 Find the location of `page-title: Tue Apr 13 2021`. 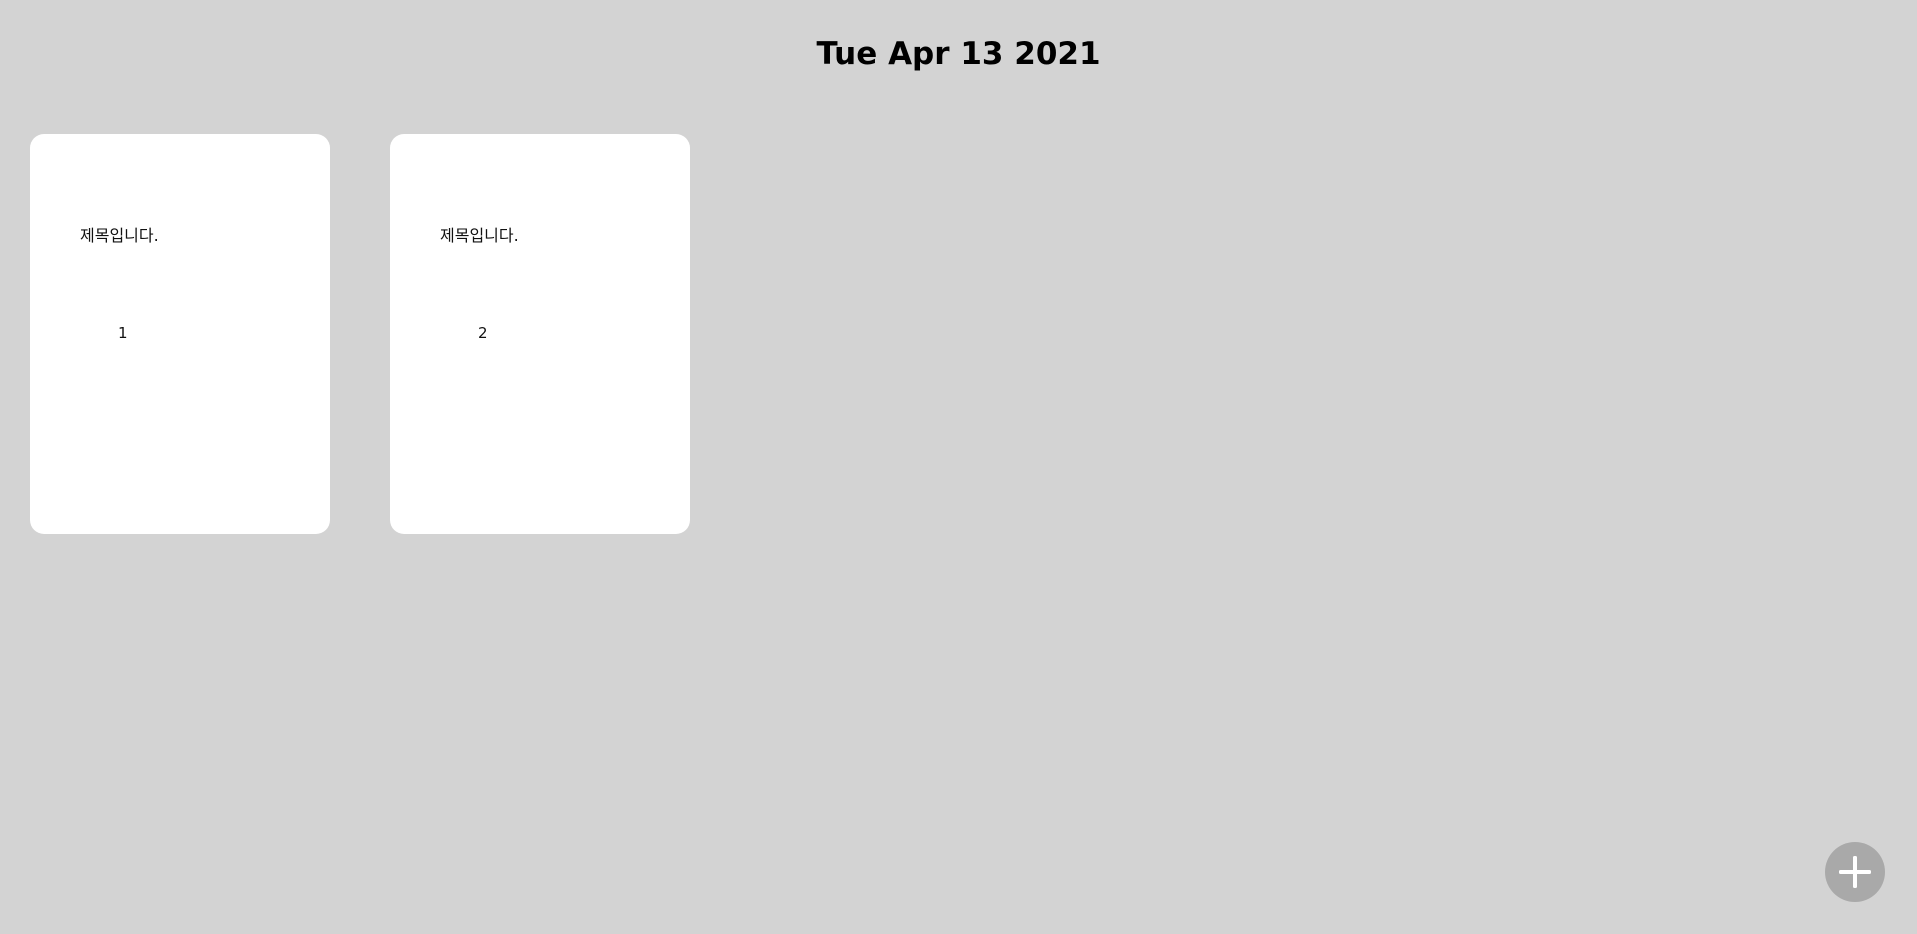

page-title: Tue Apr 13 2021 is located at coordinates (958, 54).